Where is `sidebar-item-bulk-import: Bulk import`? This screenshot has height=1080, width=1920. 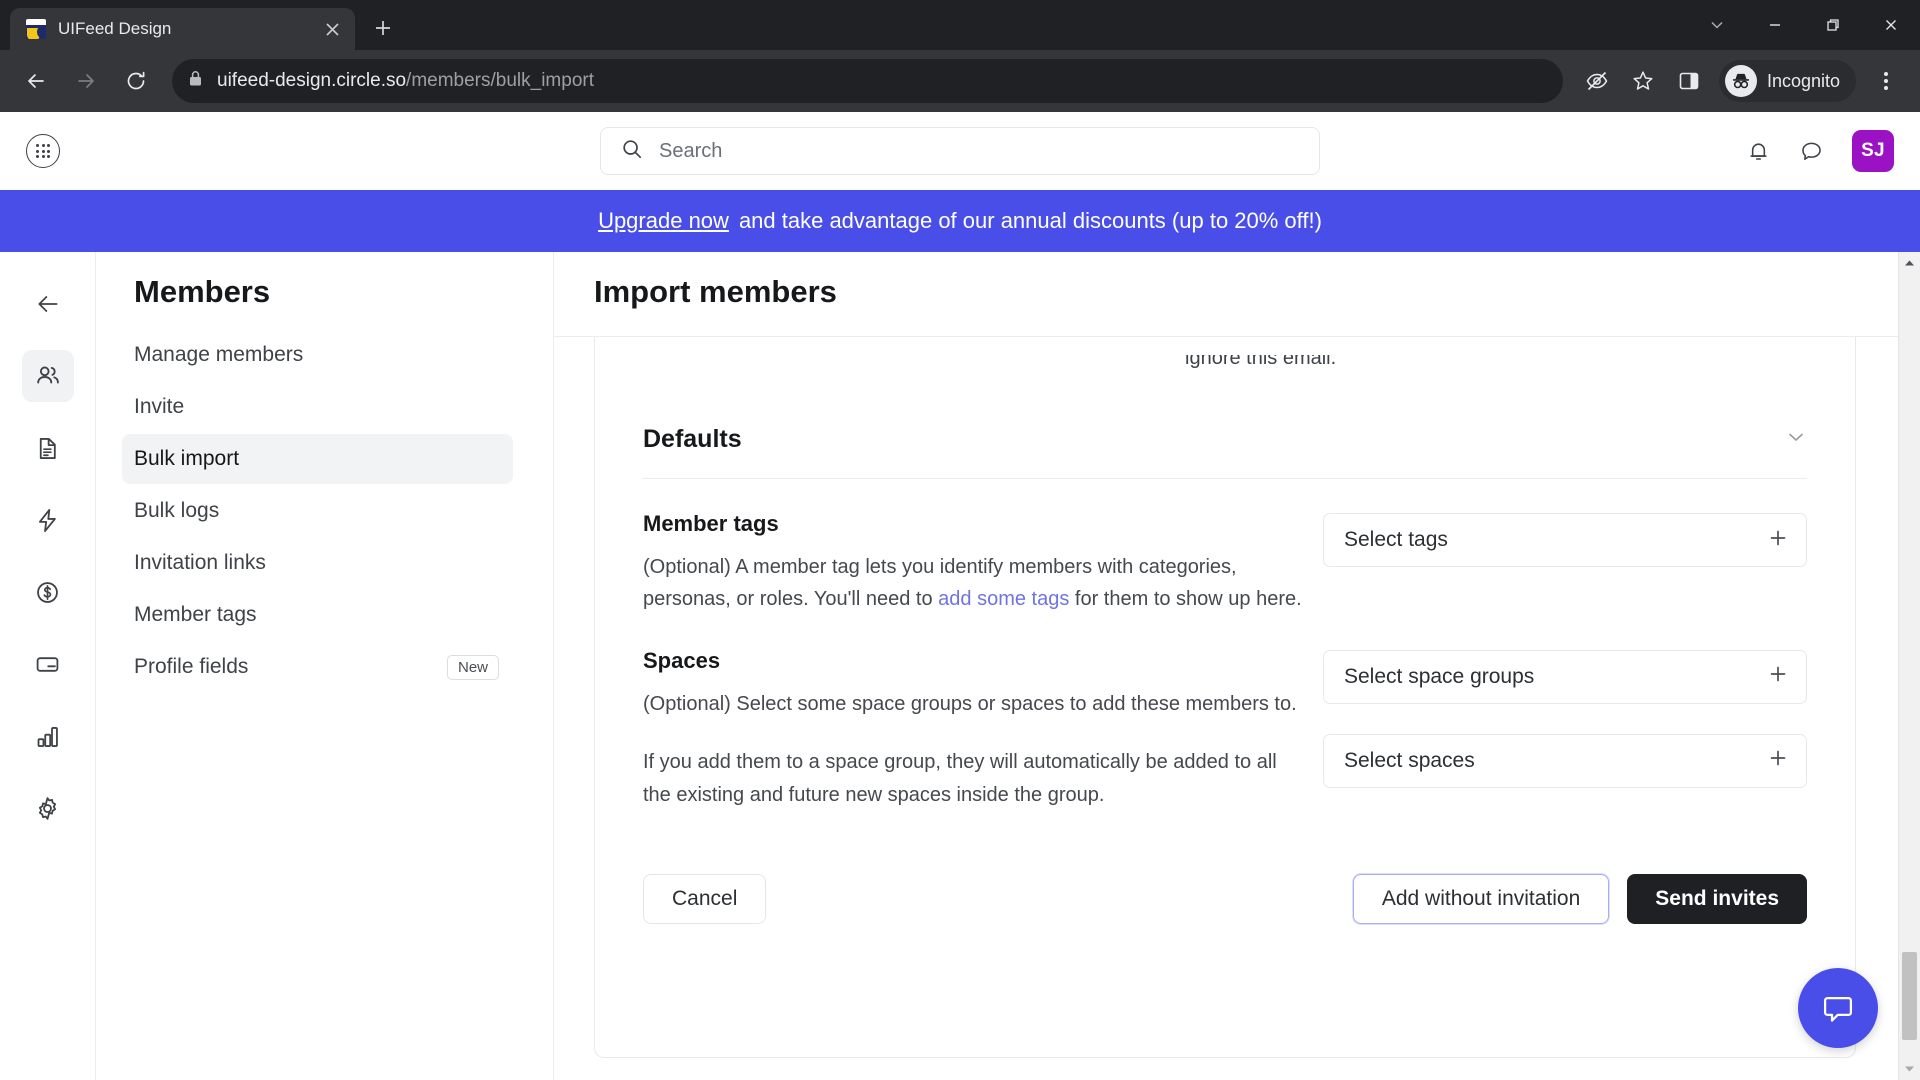 sidebar-item-bulk-import: Bulk import is located at coordinates (317, 459).